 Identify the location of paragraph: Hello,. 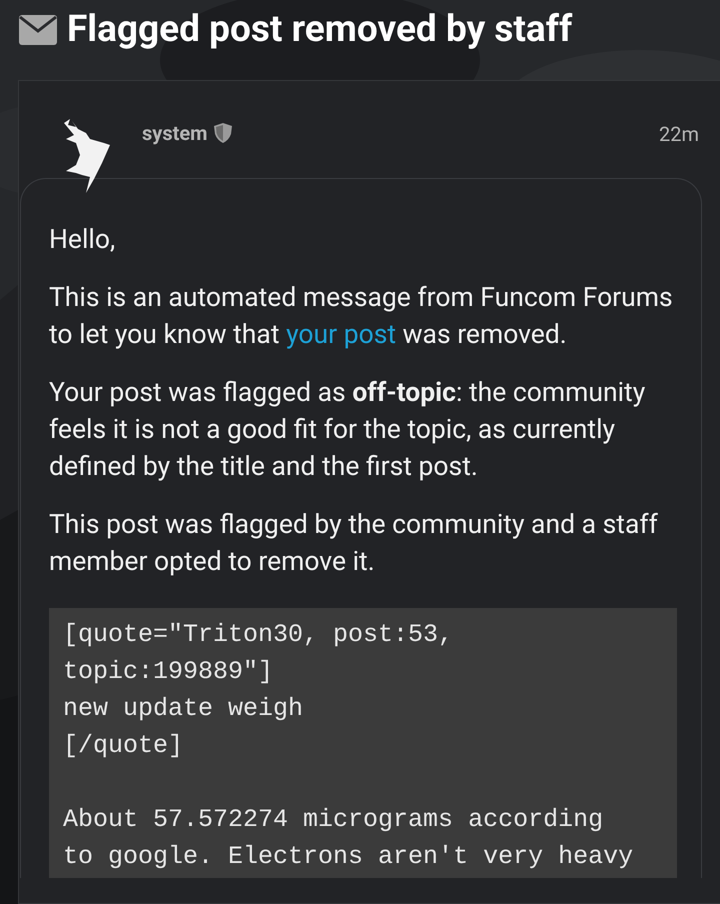
(82, 240).